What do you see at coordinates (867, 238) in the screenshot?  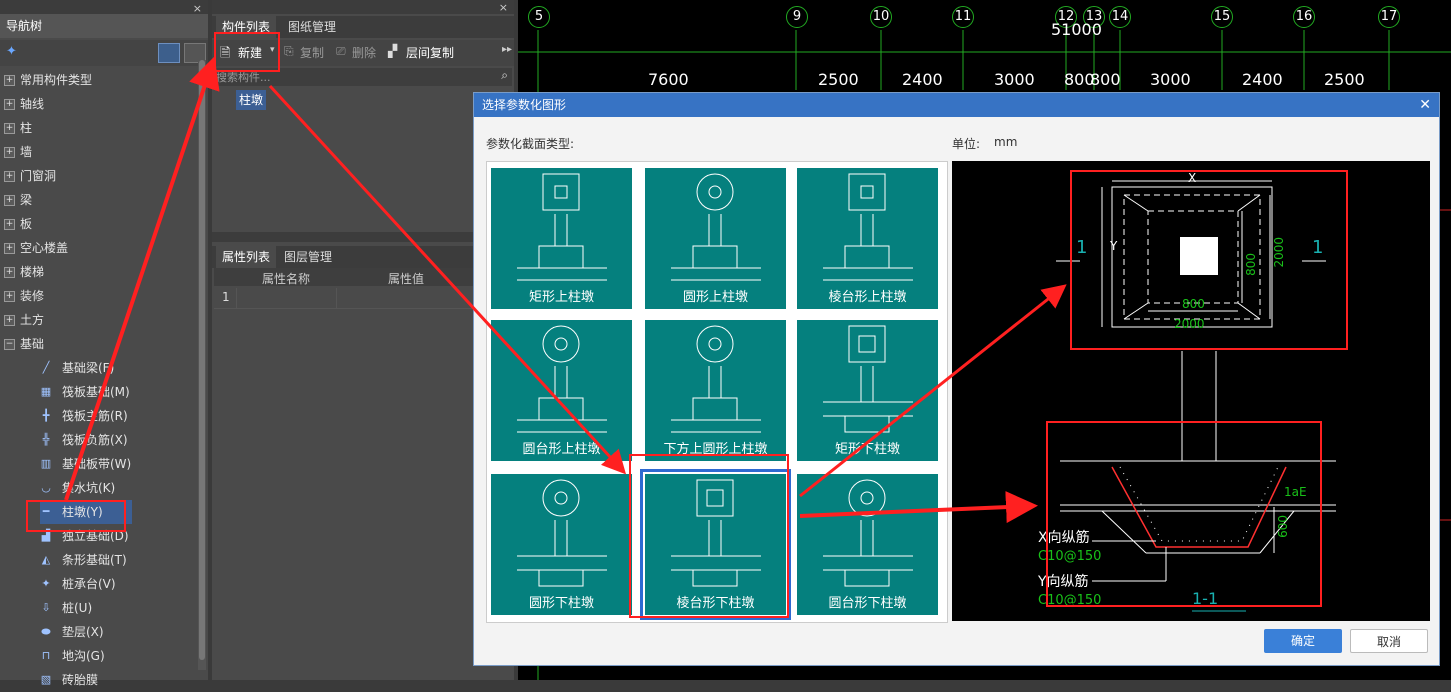 I see `shape-option: 棱台形上柱墩` at bounding box center [867, 238].